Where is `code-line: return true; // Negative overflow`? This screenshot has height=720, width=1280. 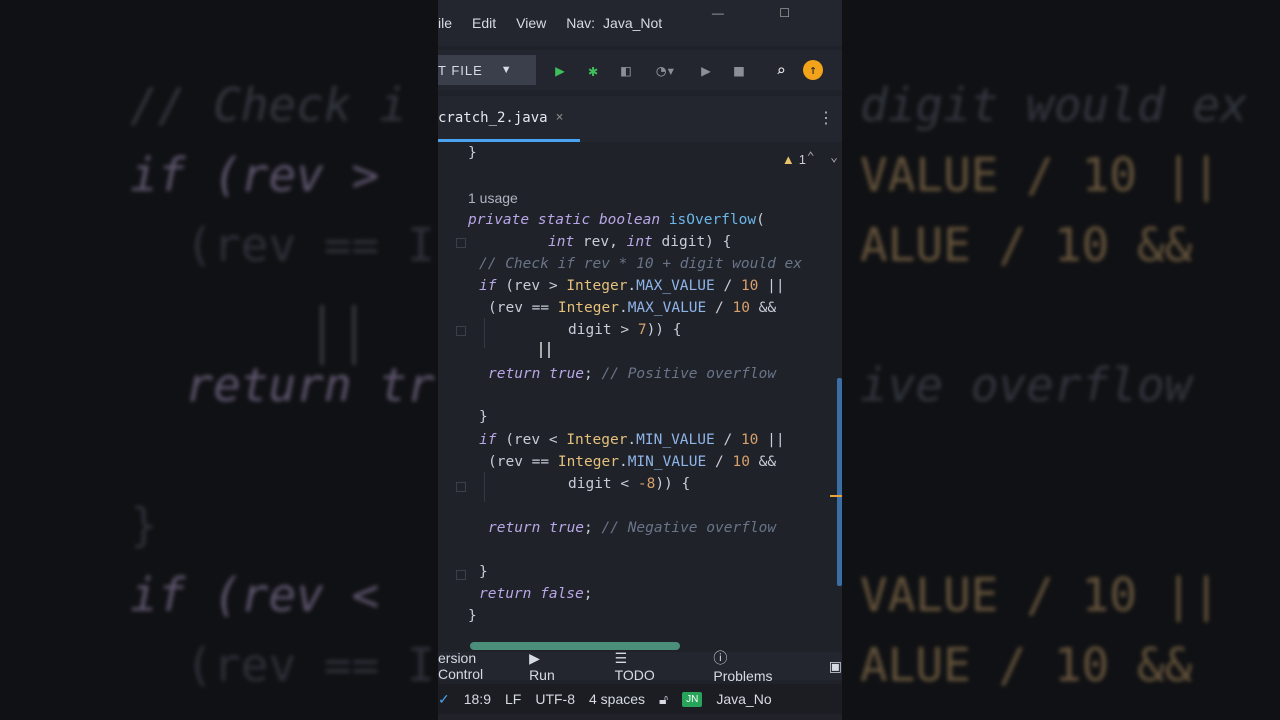
code-line: return true; // Negative overflow is located at coordinates (632, 528).